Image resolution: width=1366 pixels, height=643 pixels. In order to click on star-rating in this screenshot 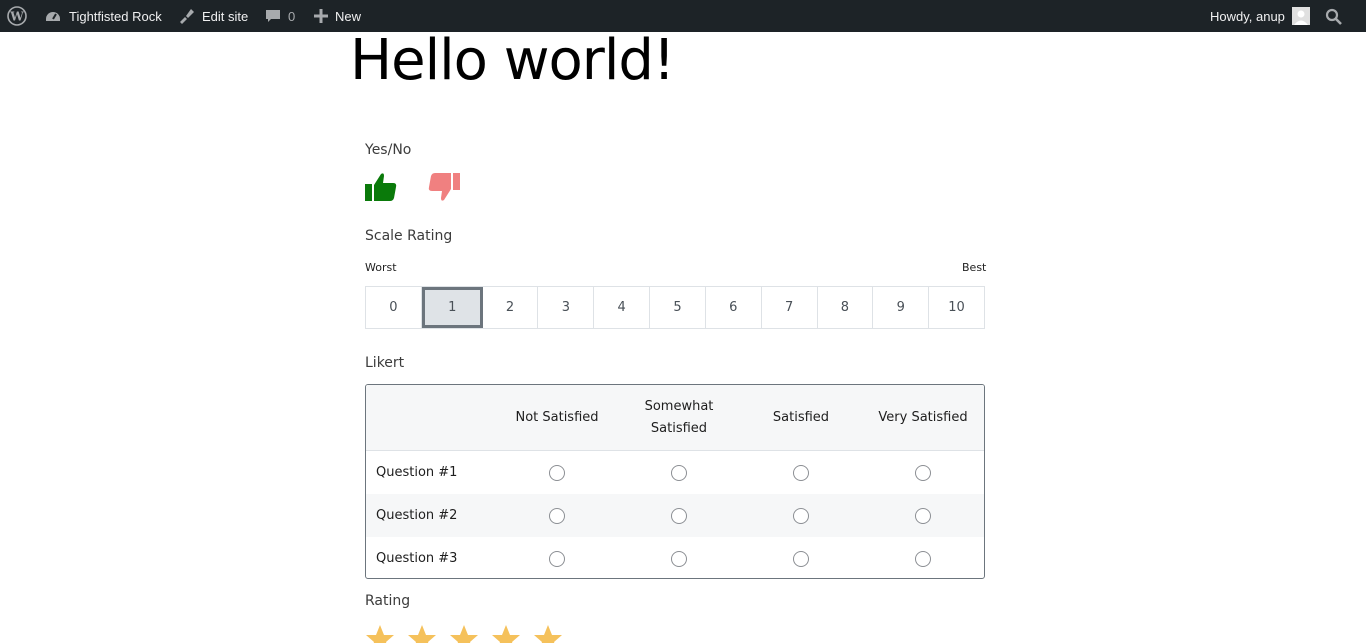, I will do `click(464, 633)`.